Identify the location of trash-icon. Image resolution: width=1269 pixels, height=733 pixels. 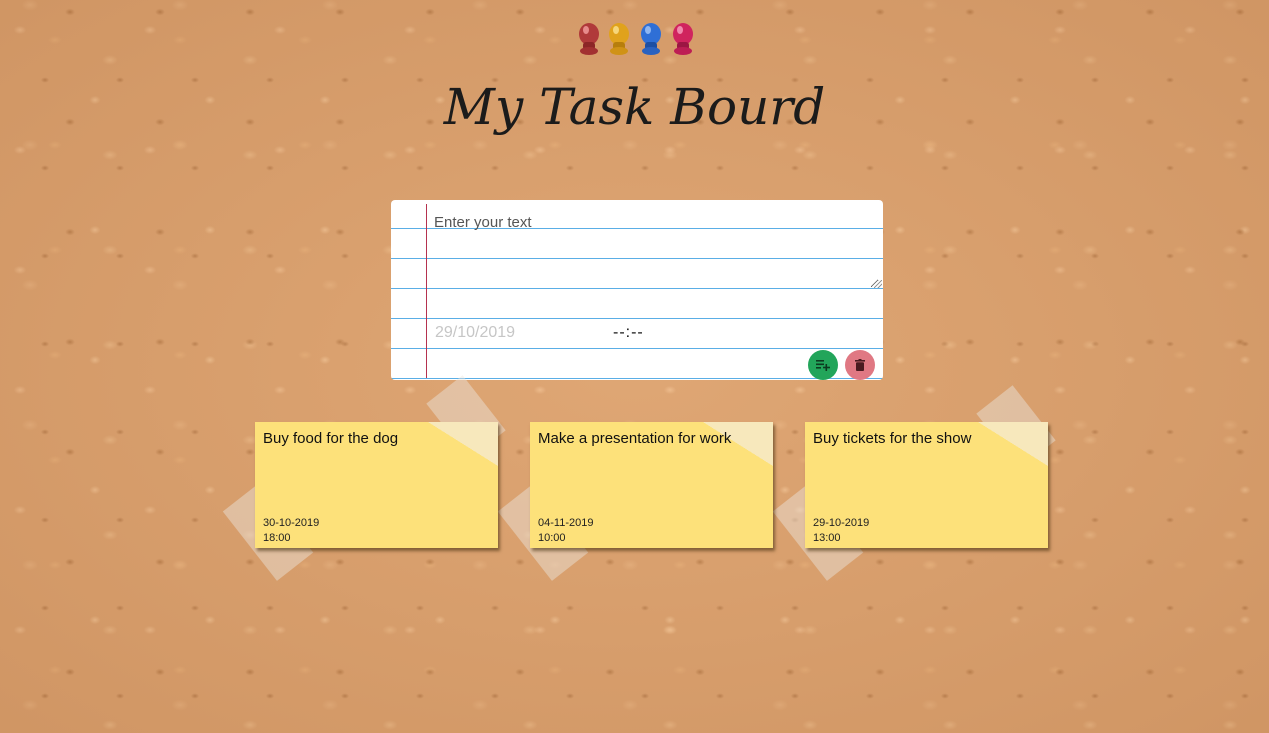
(860, 365).